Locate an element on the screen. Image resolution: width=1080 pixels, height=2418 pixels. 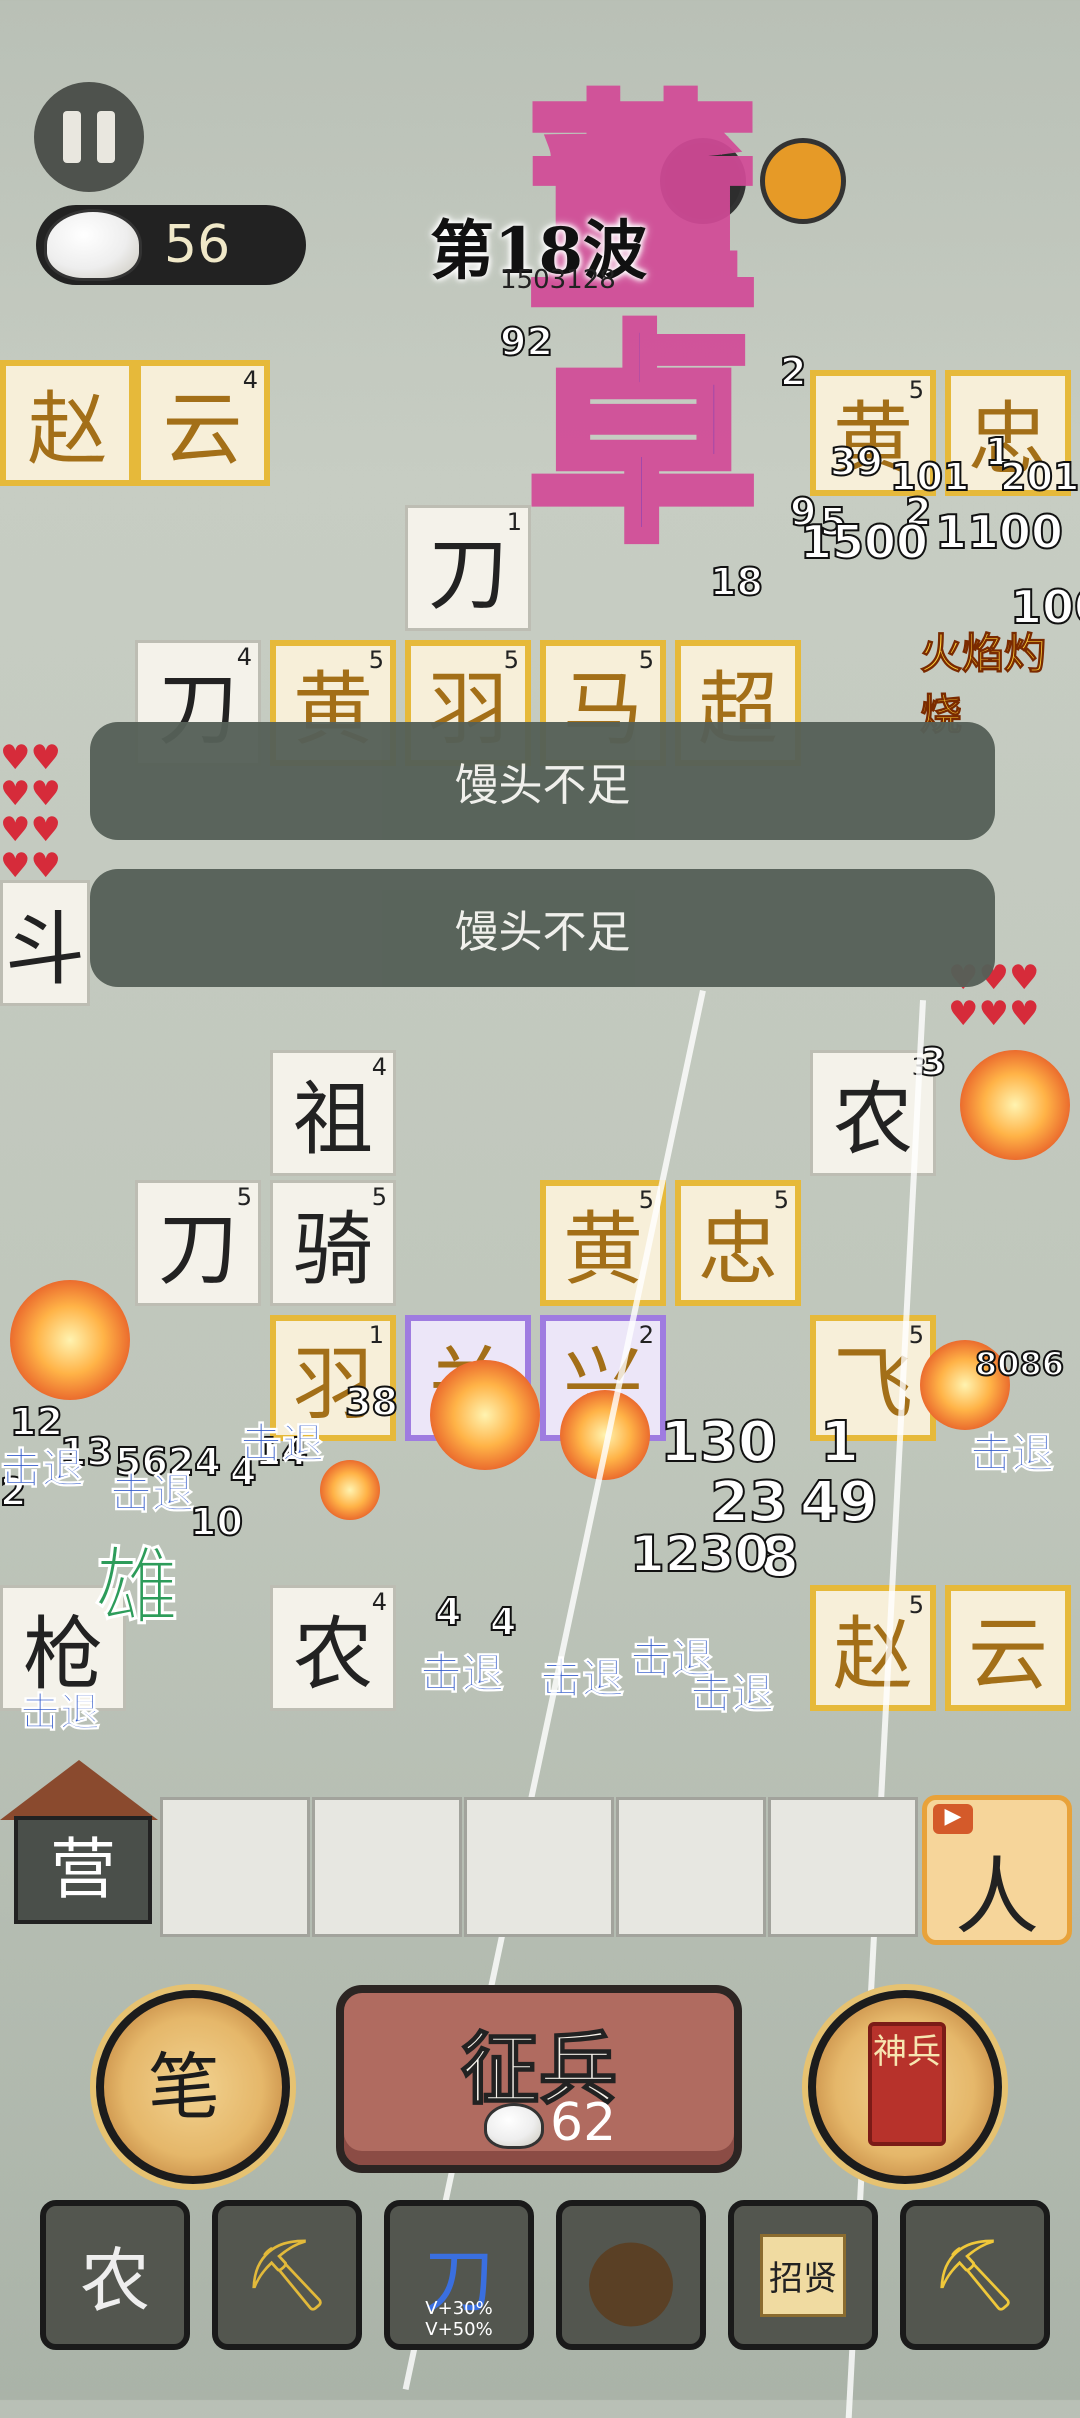
damage-number: 1500 is located at coordinates (864, 542).